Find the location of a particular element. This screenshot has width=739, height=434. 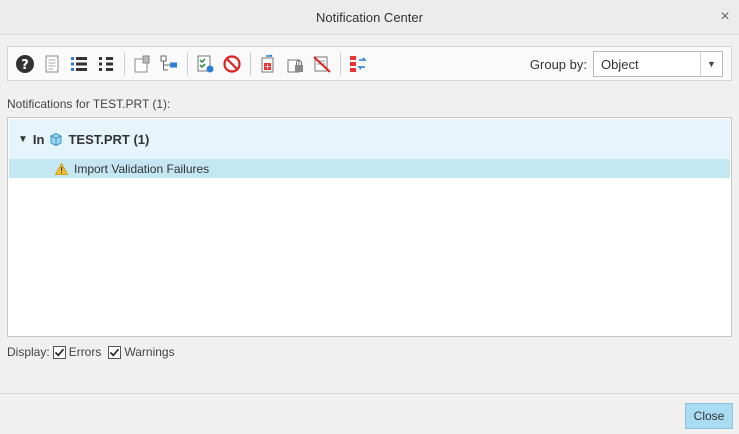

group-by: Group by: Object ▼ is located at coordinates (626, 64).